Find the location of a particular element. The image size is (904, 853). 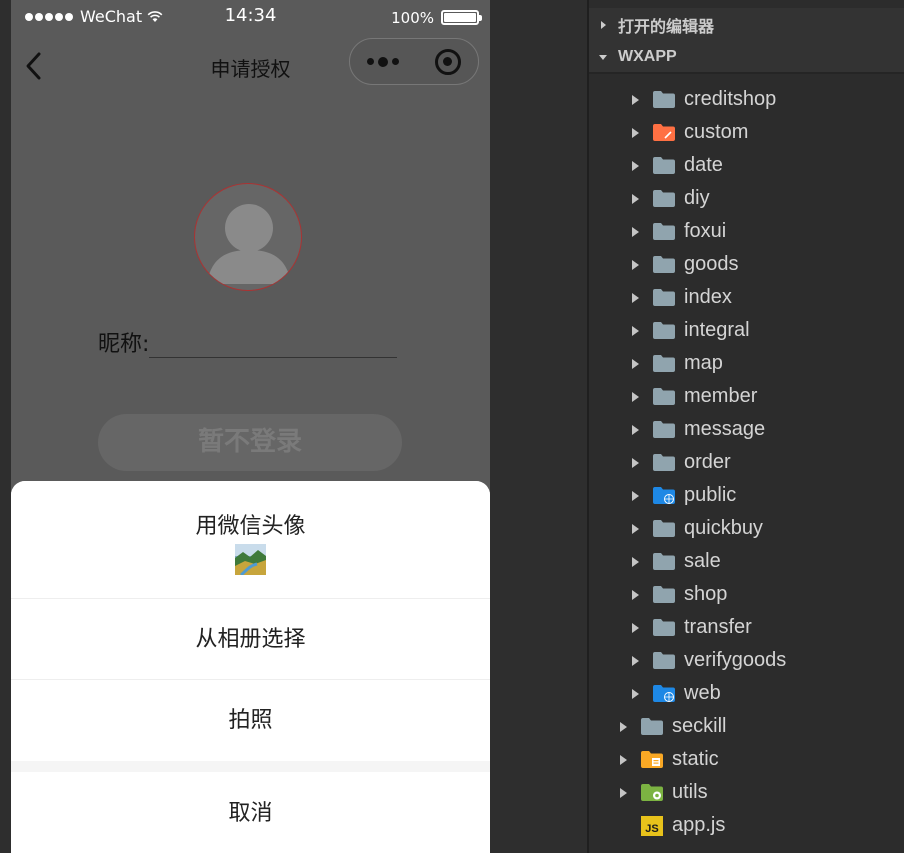

tree-folder-web: web is located at coordinates (676, 693).